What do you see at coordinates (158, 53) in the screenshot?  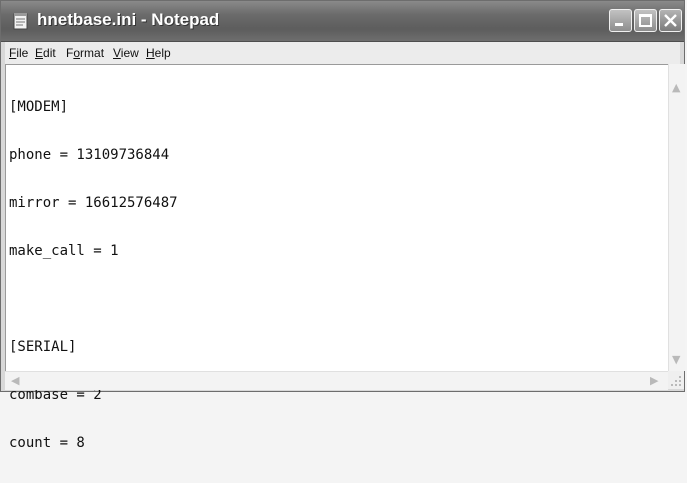 I see `menu-help: Help` at bounding box center [158, 53].